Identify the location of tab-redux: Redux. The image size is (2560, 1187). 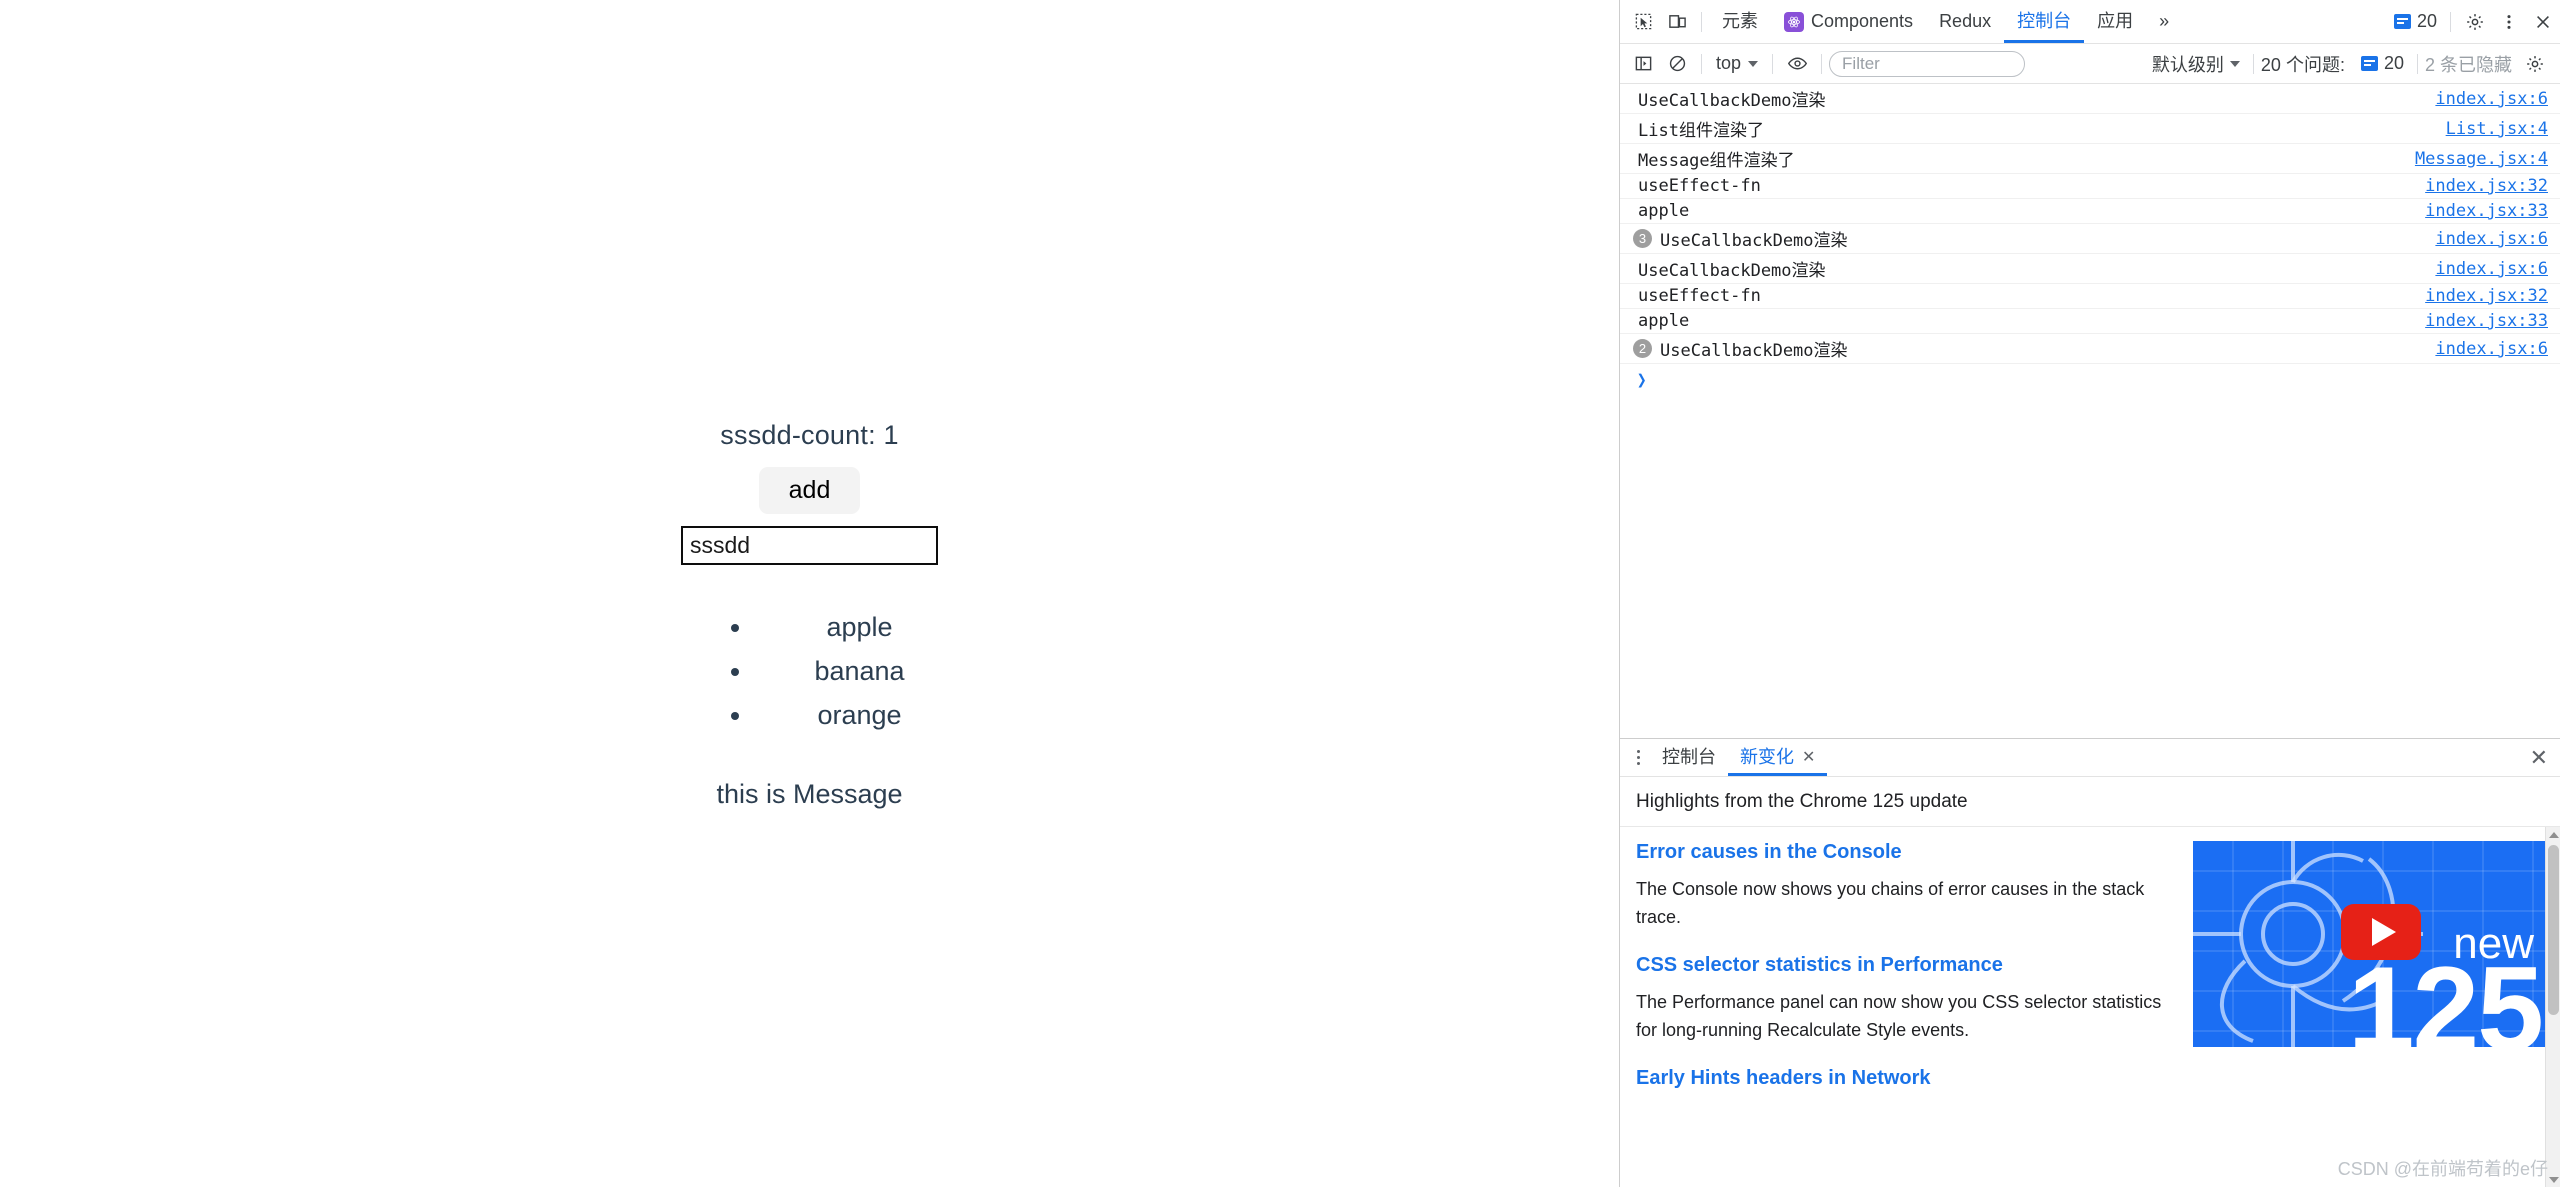
(1965, 21).